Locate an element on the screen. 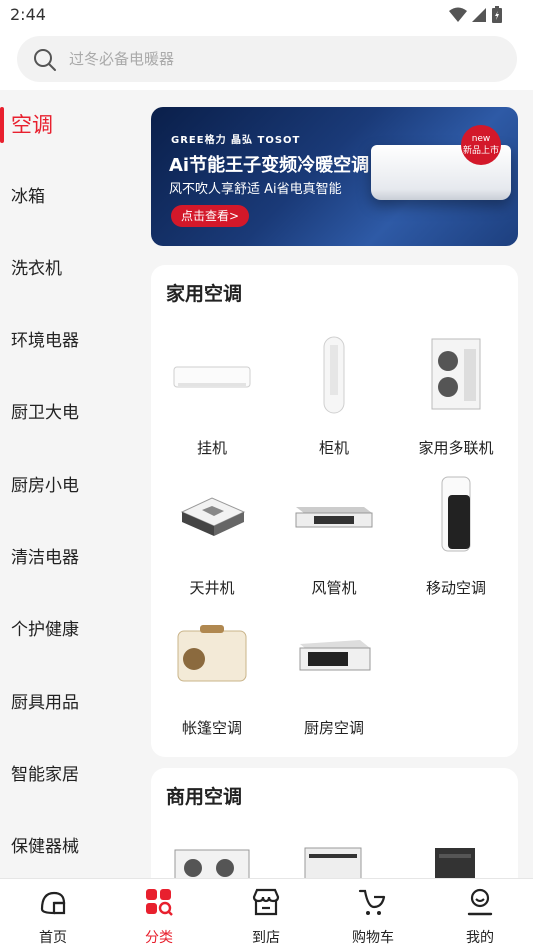  product-label: 移动空调 is located at coordinates (455, 588).